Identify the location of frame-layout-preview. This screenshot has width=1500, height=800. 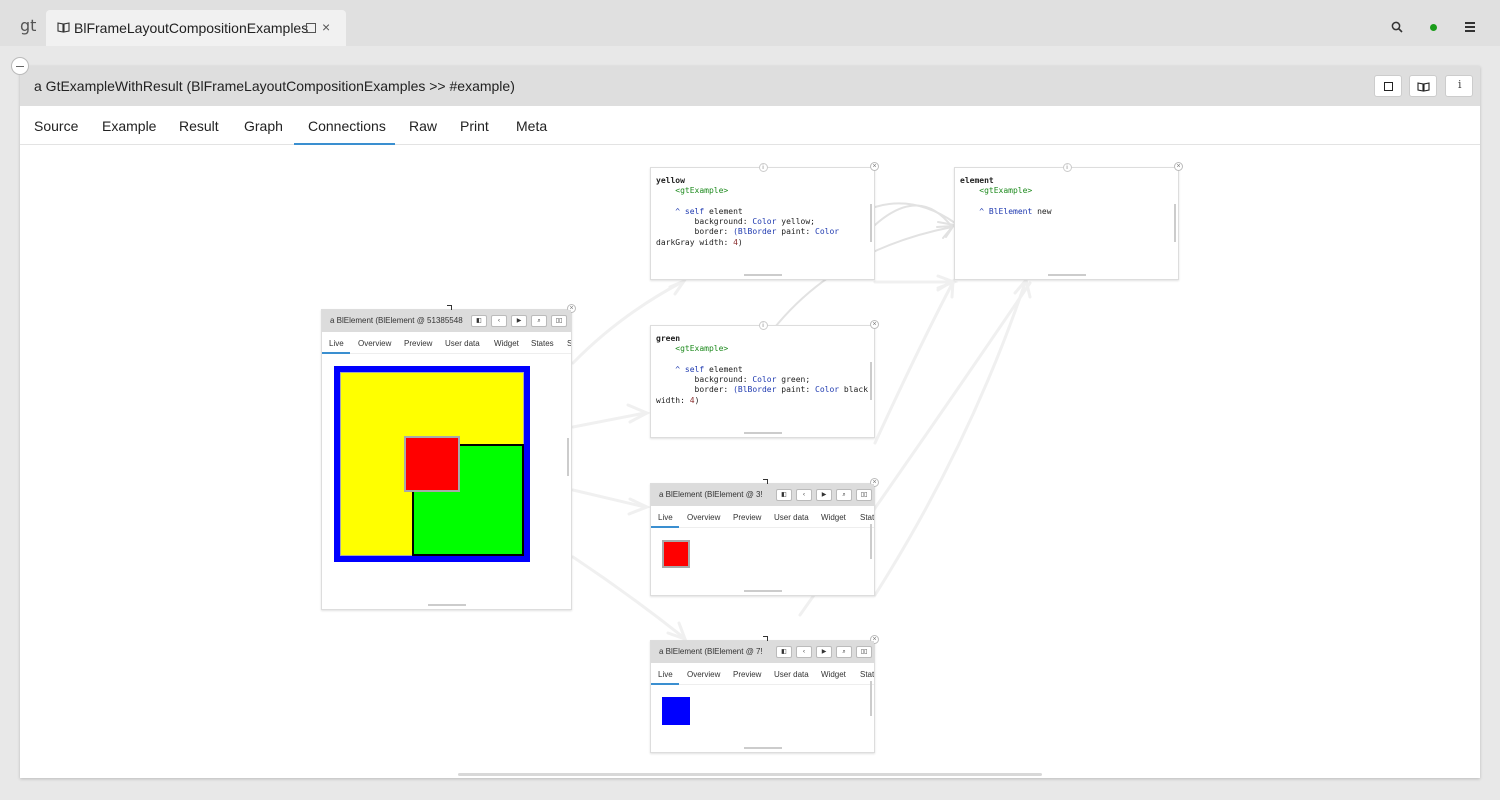
(432, 464).